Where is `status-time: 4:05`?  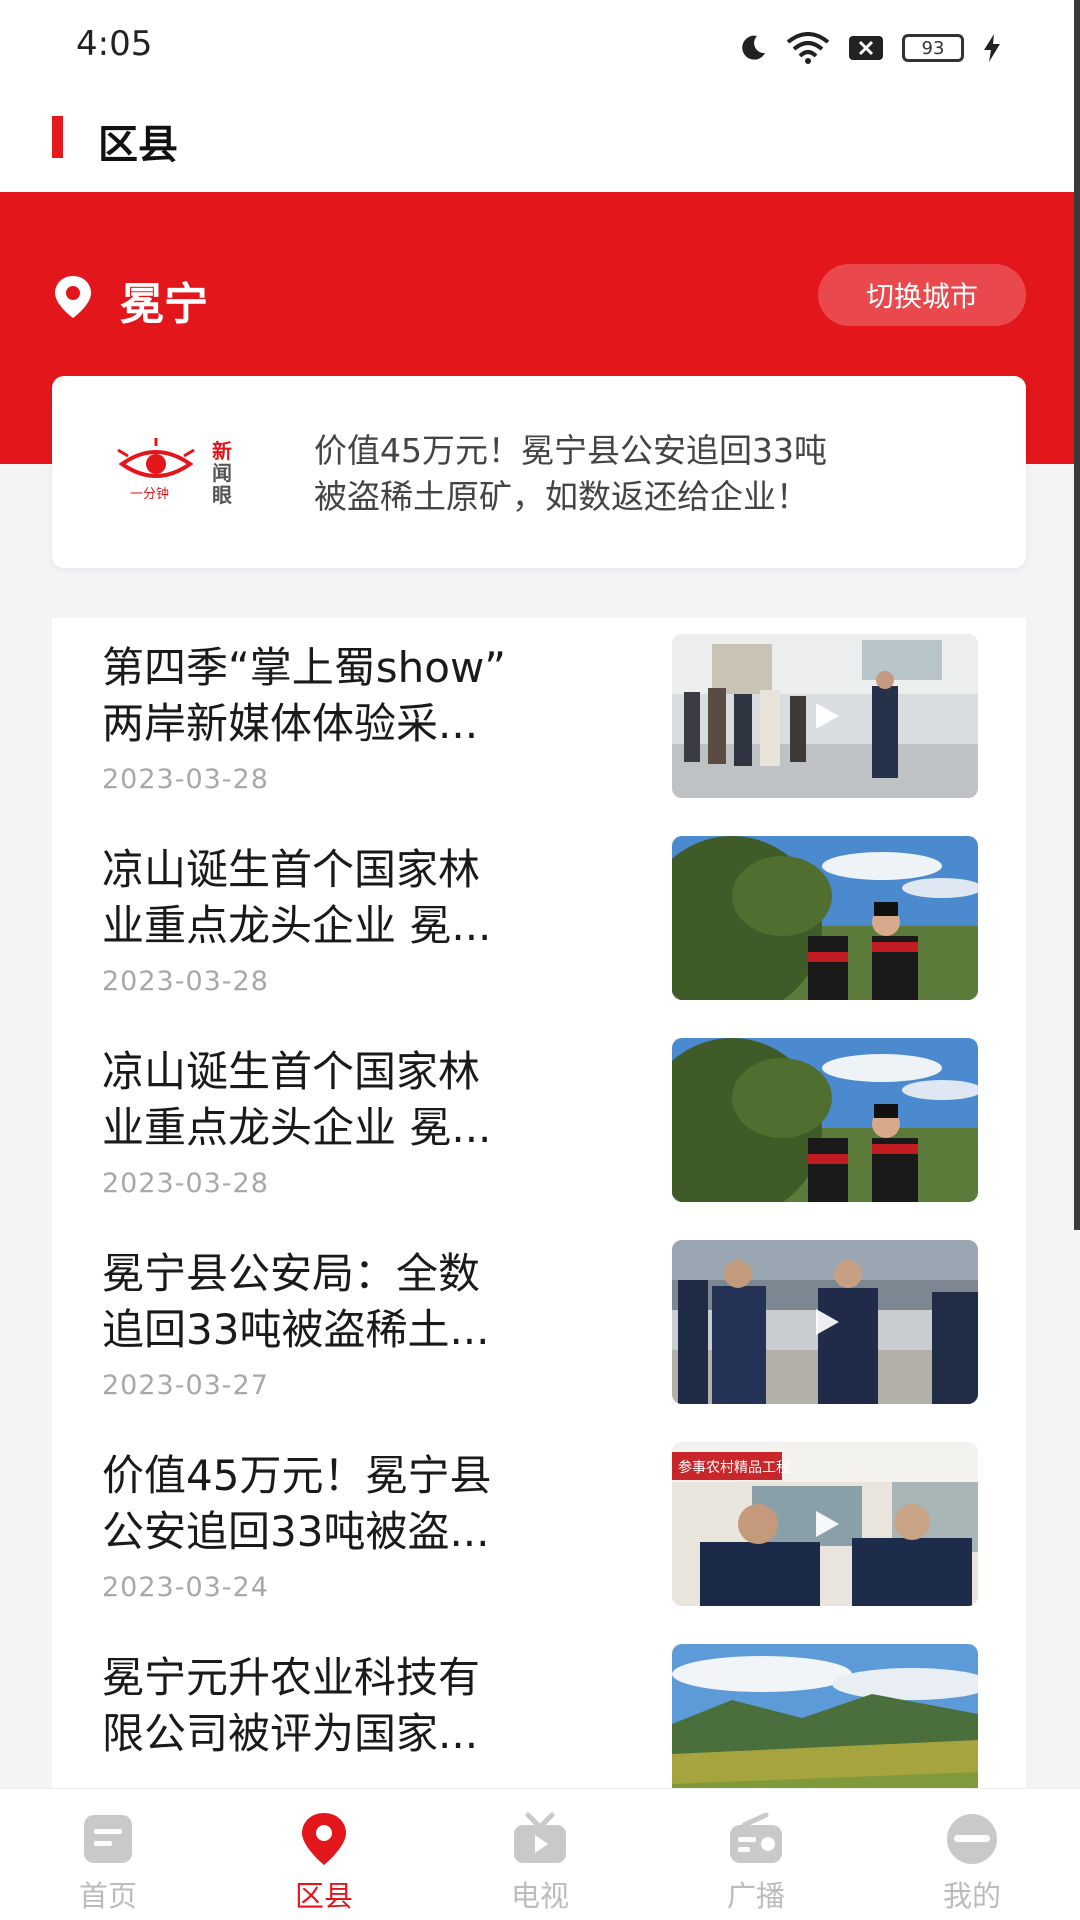
status-time: 4:05 is located at coordinates (114, 44).